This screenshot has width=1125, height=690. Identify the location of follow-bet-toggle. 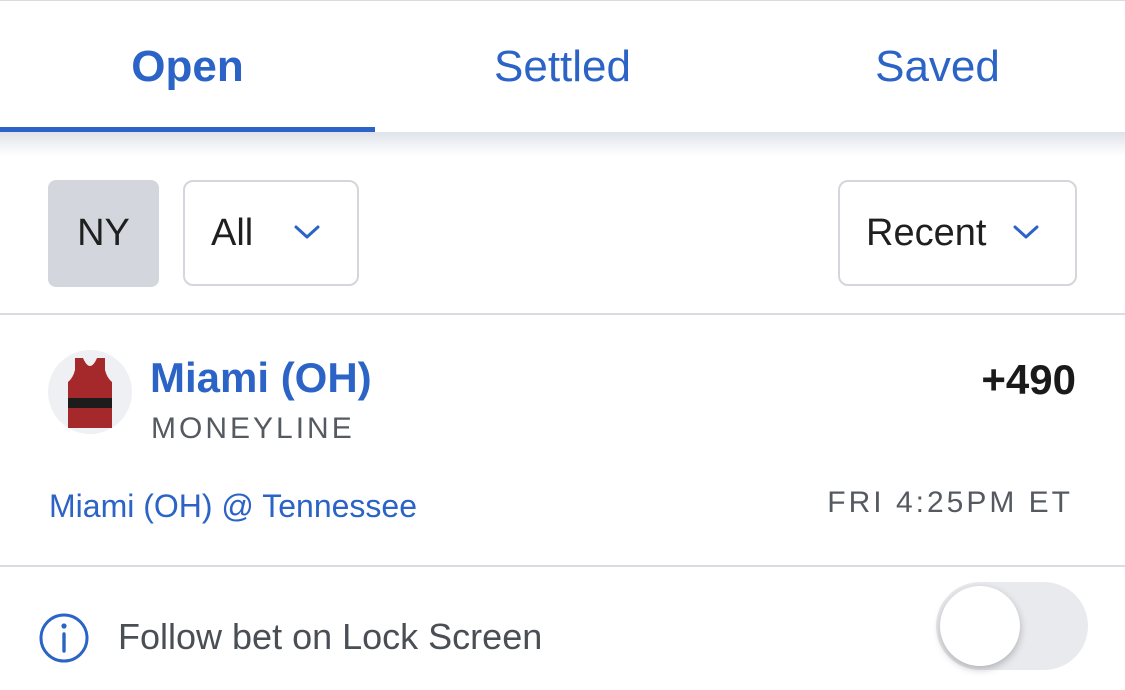
(1012, 626).